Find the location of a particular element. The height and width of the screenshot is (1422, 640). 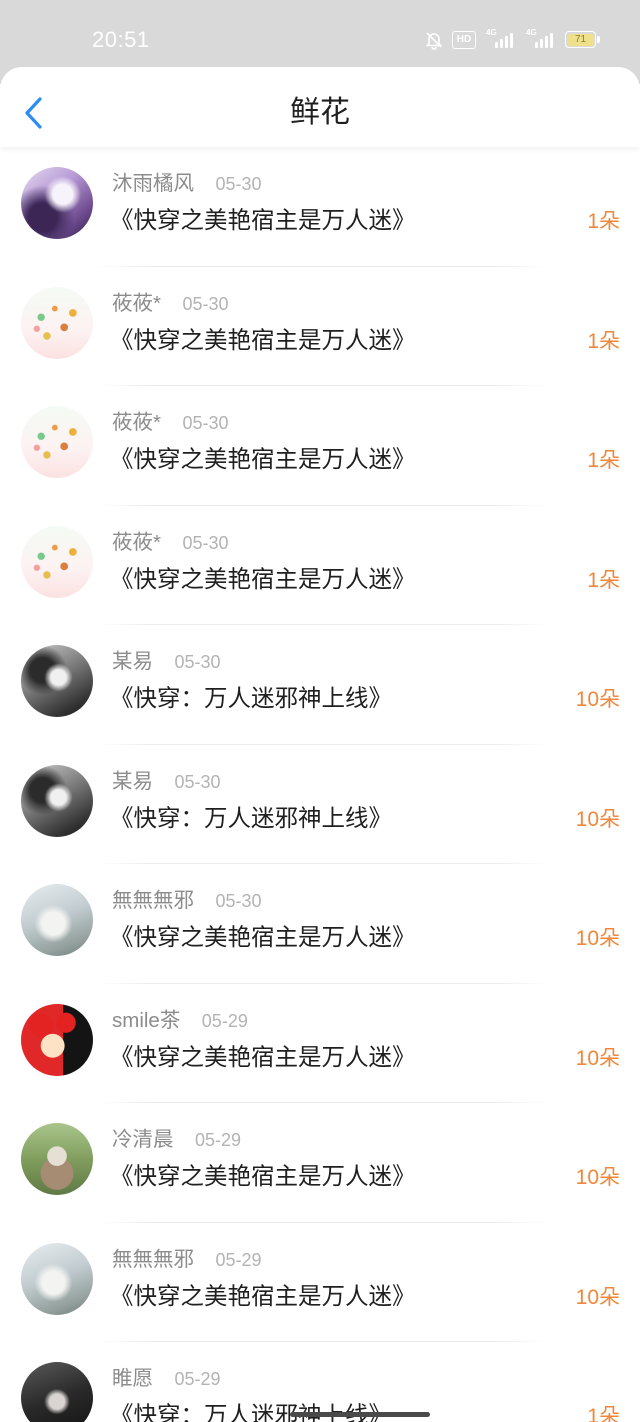

item-meta: 沐雨橘风 05-30 is located at coordinates (187, 184).